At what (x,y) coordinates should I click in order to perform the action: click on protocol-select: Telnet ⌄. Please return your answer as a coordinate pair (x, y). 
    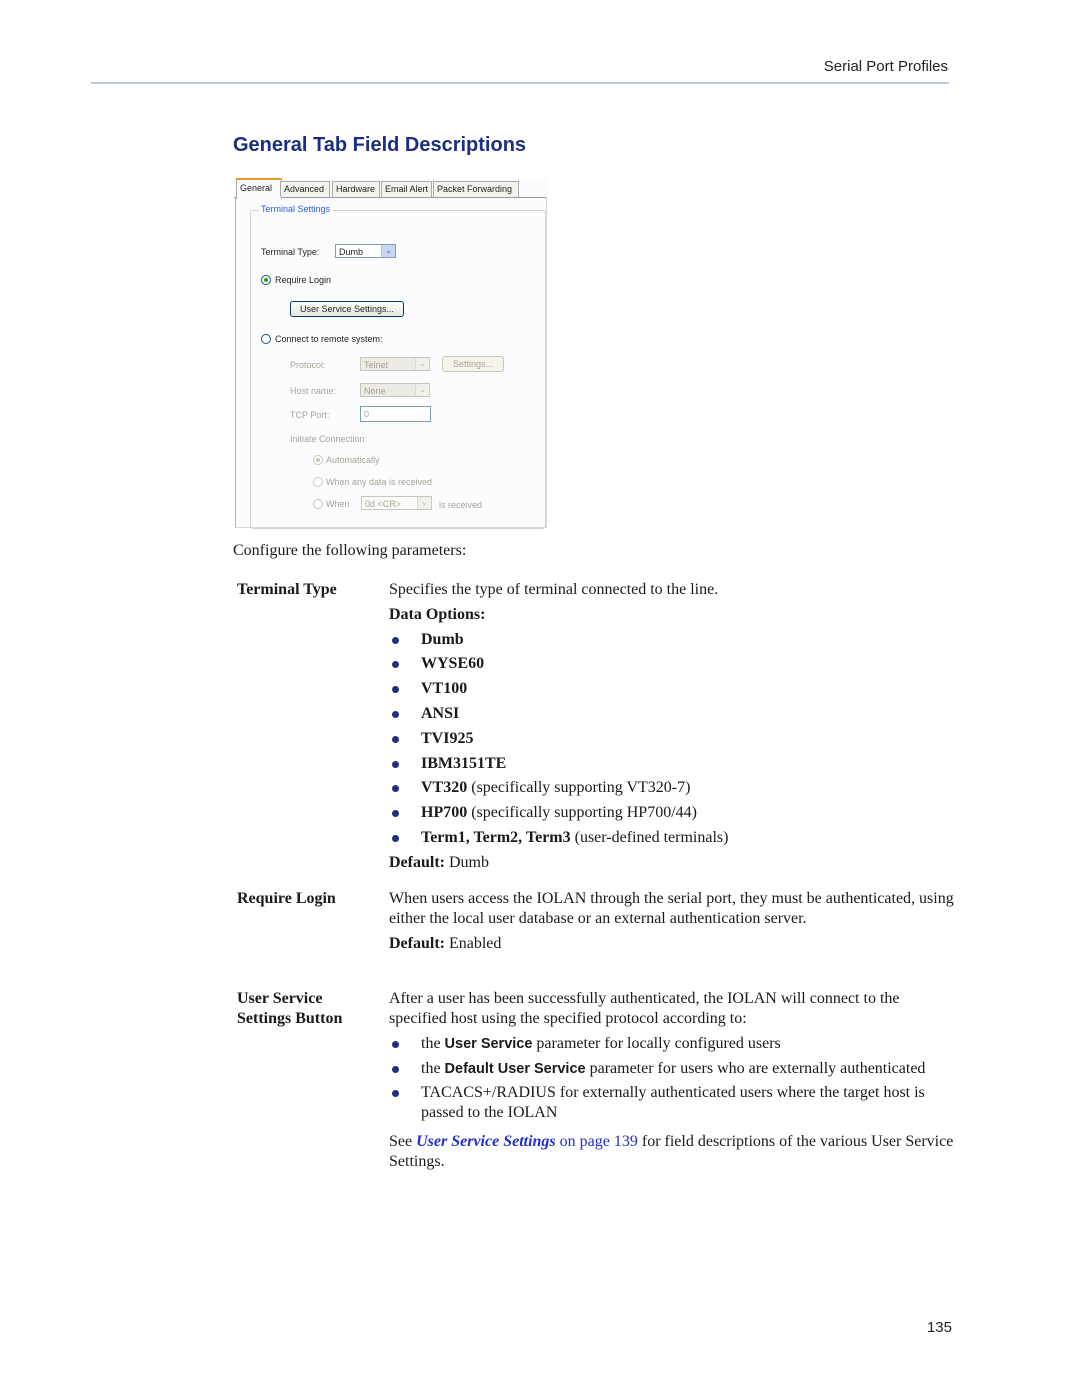
    Looking at the image, I should click on (395, 364).